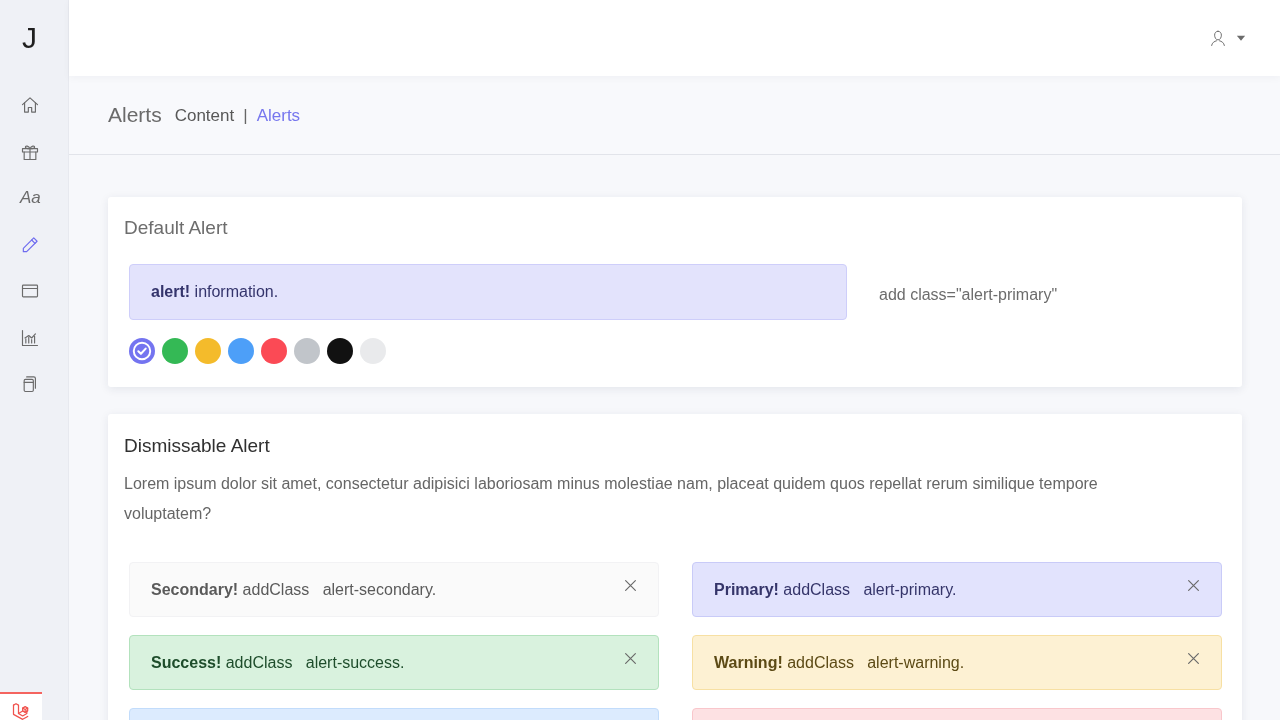 The height and width of the screenshot is (720, 1280). What do you see at coordinates (278, 662) in the screenshot?
I see `alert-text: Success! addClass alert-success.` at bounding box center [278, 662].